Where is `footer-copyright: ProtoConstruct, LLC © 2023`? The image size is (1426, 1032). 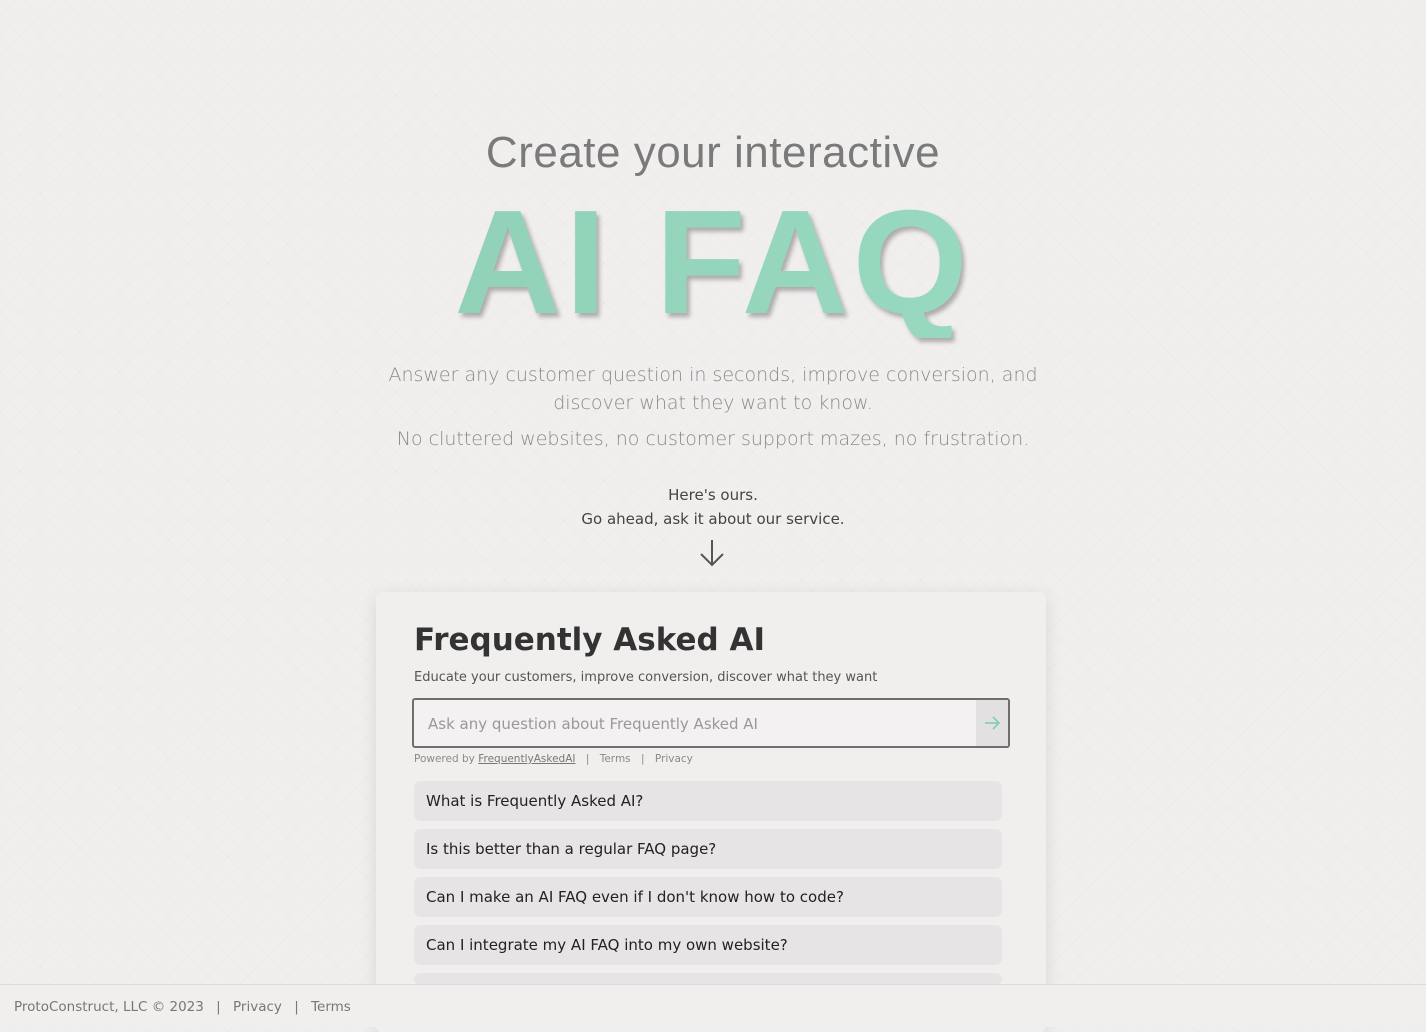
footer-copyright: ProtoConstruct, LLC © 2023 is located at coordinates (109, 1007).